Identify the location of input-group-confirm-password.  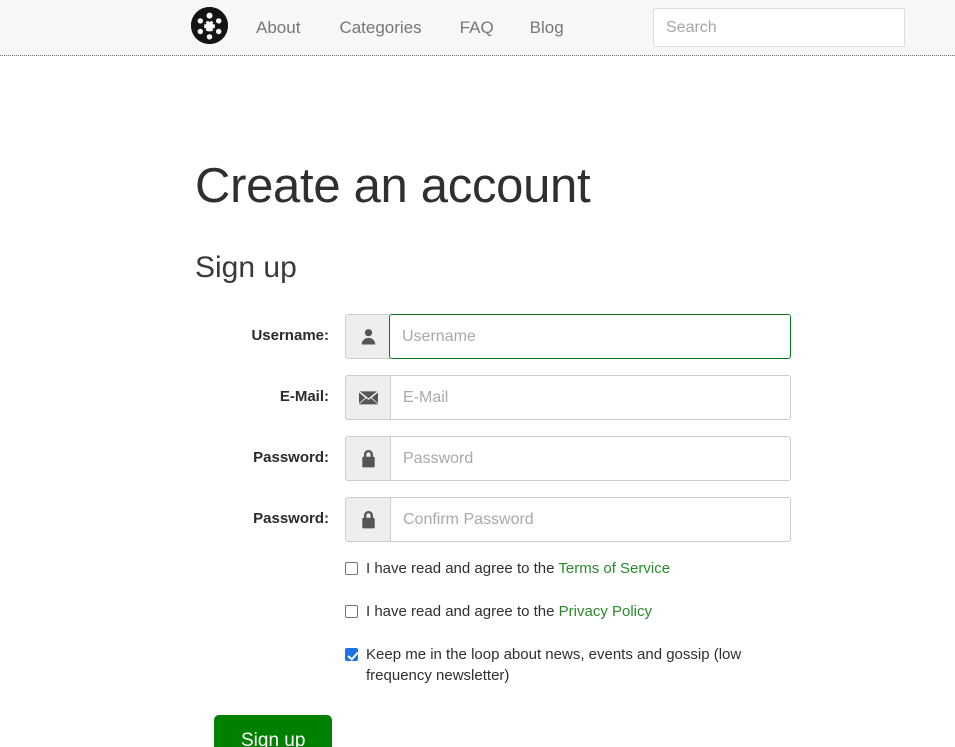
(568, 519).